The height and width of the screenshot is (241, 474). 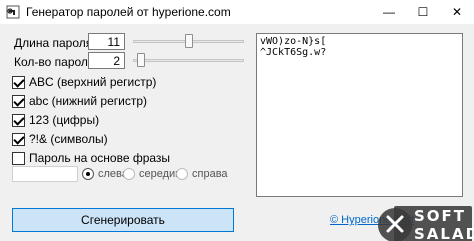 I want to click on option-lowercase: abc (нижний регистр), so click(x=79, y=101).